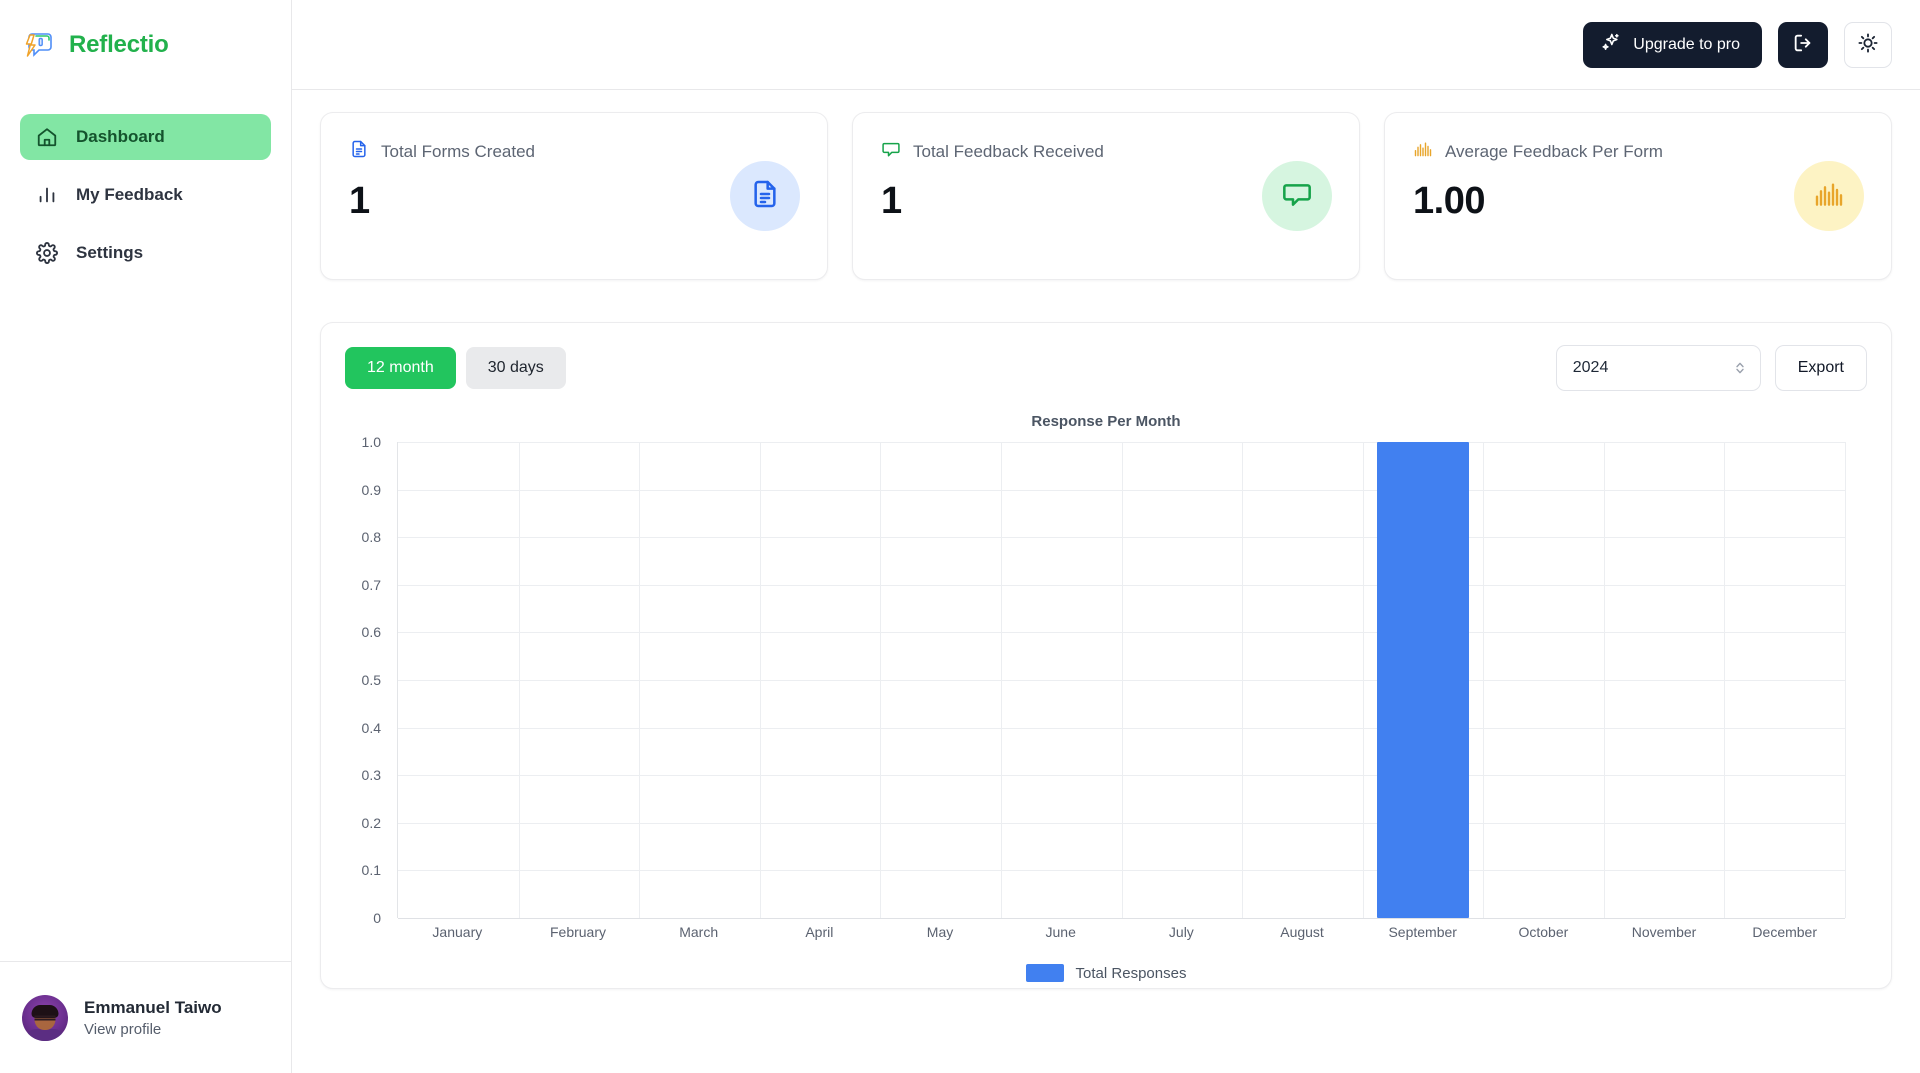 Image resolution: width=1920 pixels, height=1073 pixels. Describe the element at coordinates (1658, 368) in the screenshot. I see `year-select: 2024` at that location.